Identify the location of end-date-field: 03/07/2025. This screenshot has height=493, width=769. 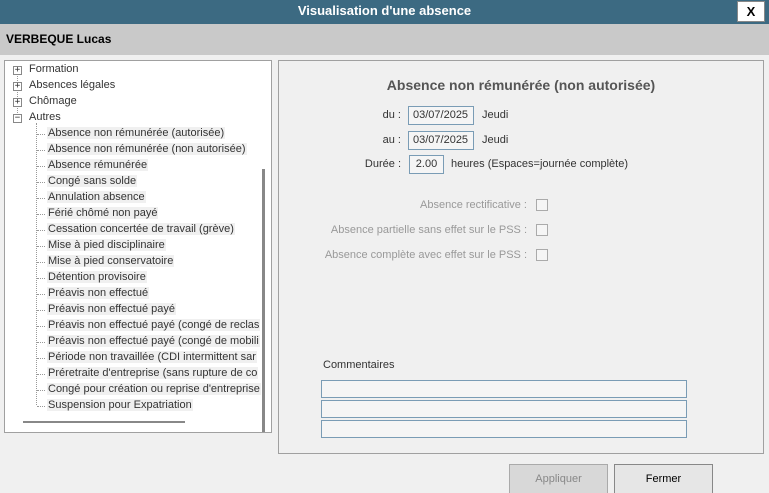
(441, 140).